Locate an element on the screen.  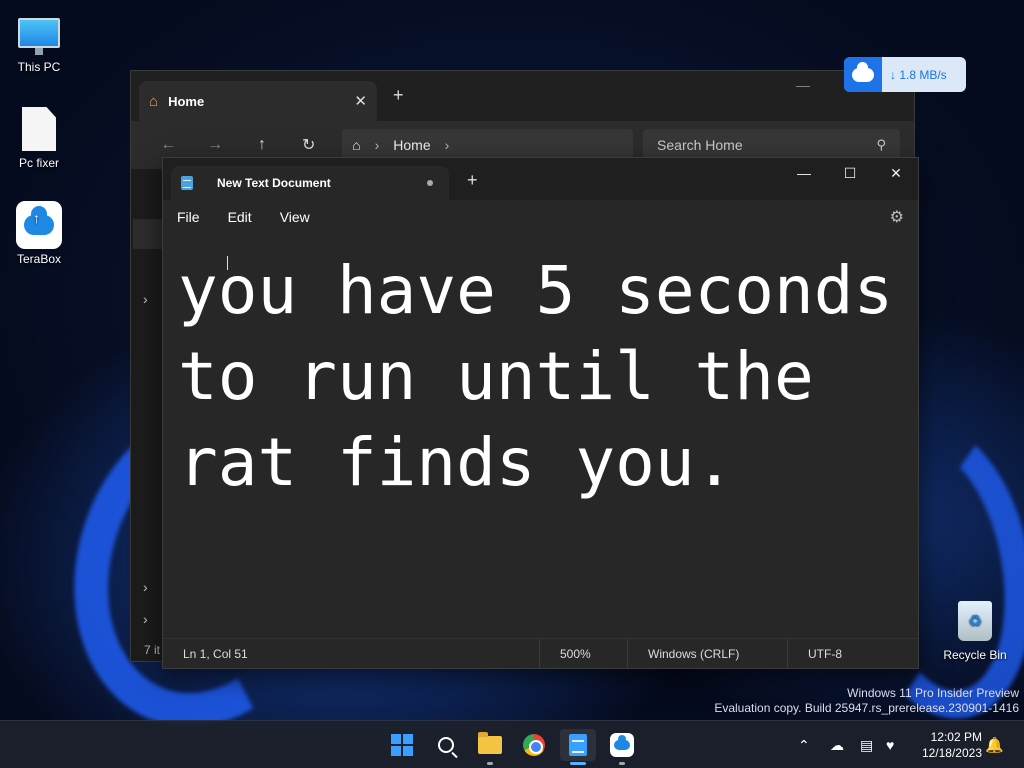
gear-icon: ⚙ is located at coordinates (897, 217).